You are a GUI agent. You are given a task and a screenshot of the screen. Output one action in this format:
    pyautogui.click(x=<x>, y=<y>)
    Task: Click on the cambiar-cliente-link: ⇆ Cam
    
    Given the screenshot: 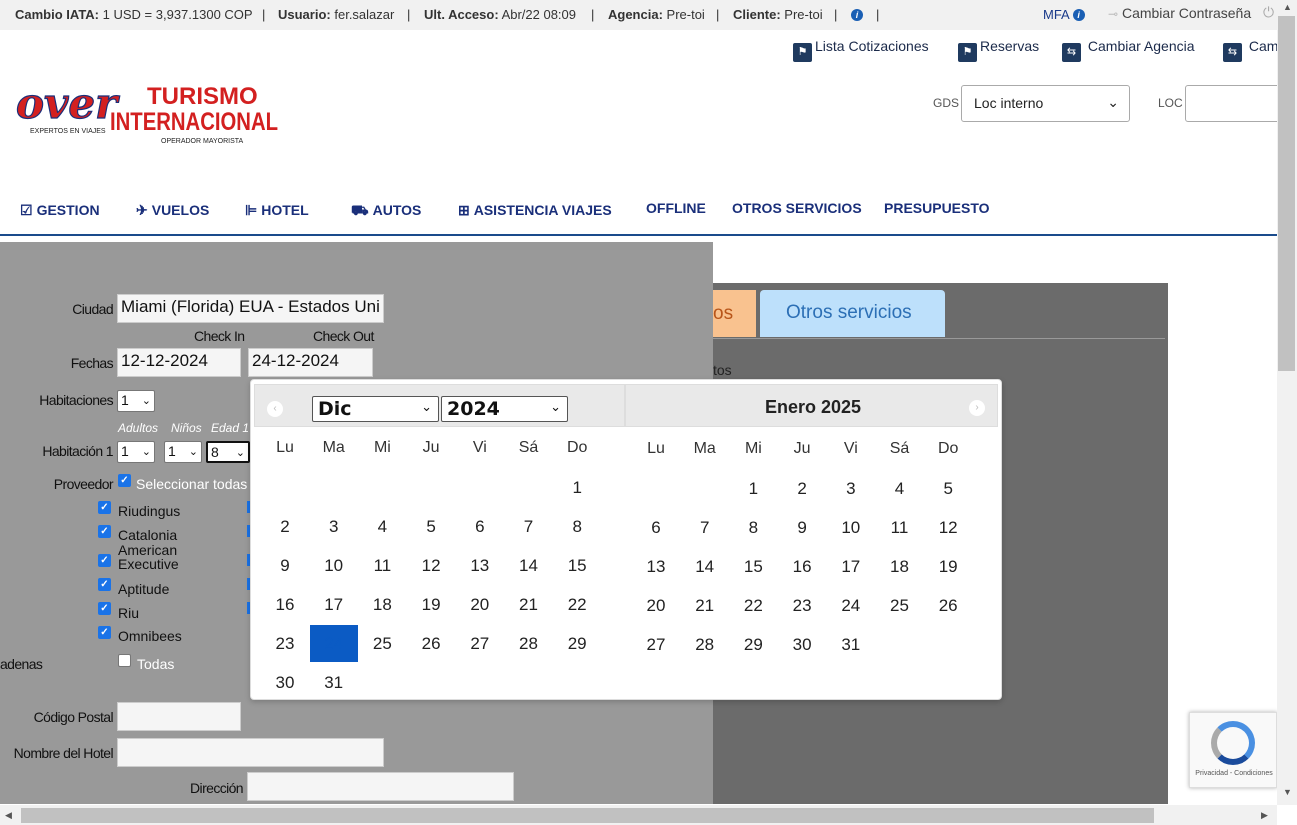 What is the action you would take?
    pyautogui.click(x=1250, y=50)
    